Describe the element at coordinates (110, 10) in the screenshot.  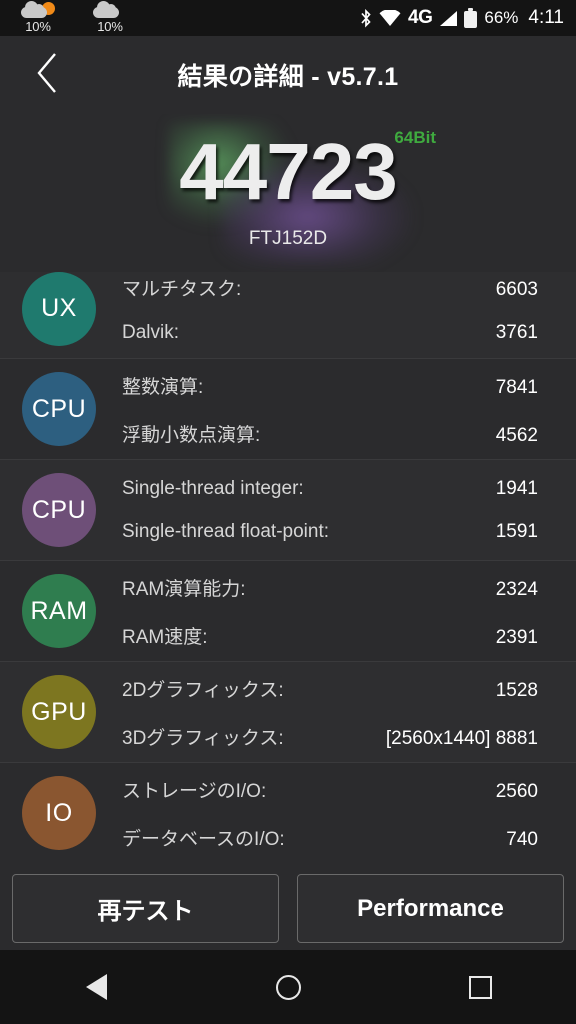
I see `cloud-icon` at that location.